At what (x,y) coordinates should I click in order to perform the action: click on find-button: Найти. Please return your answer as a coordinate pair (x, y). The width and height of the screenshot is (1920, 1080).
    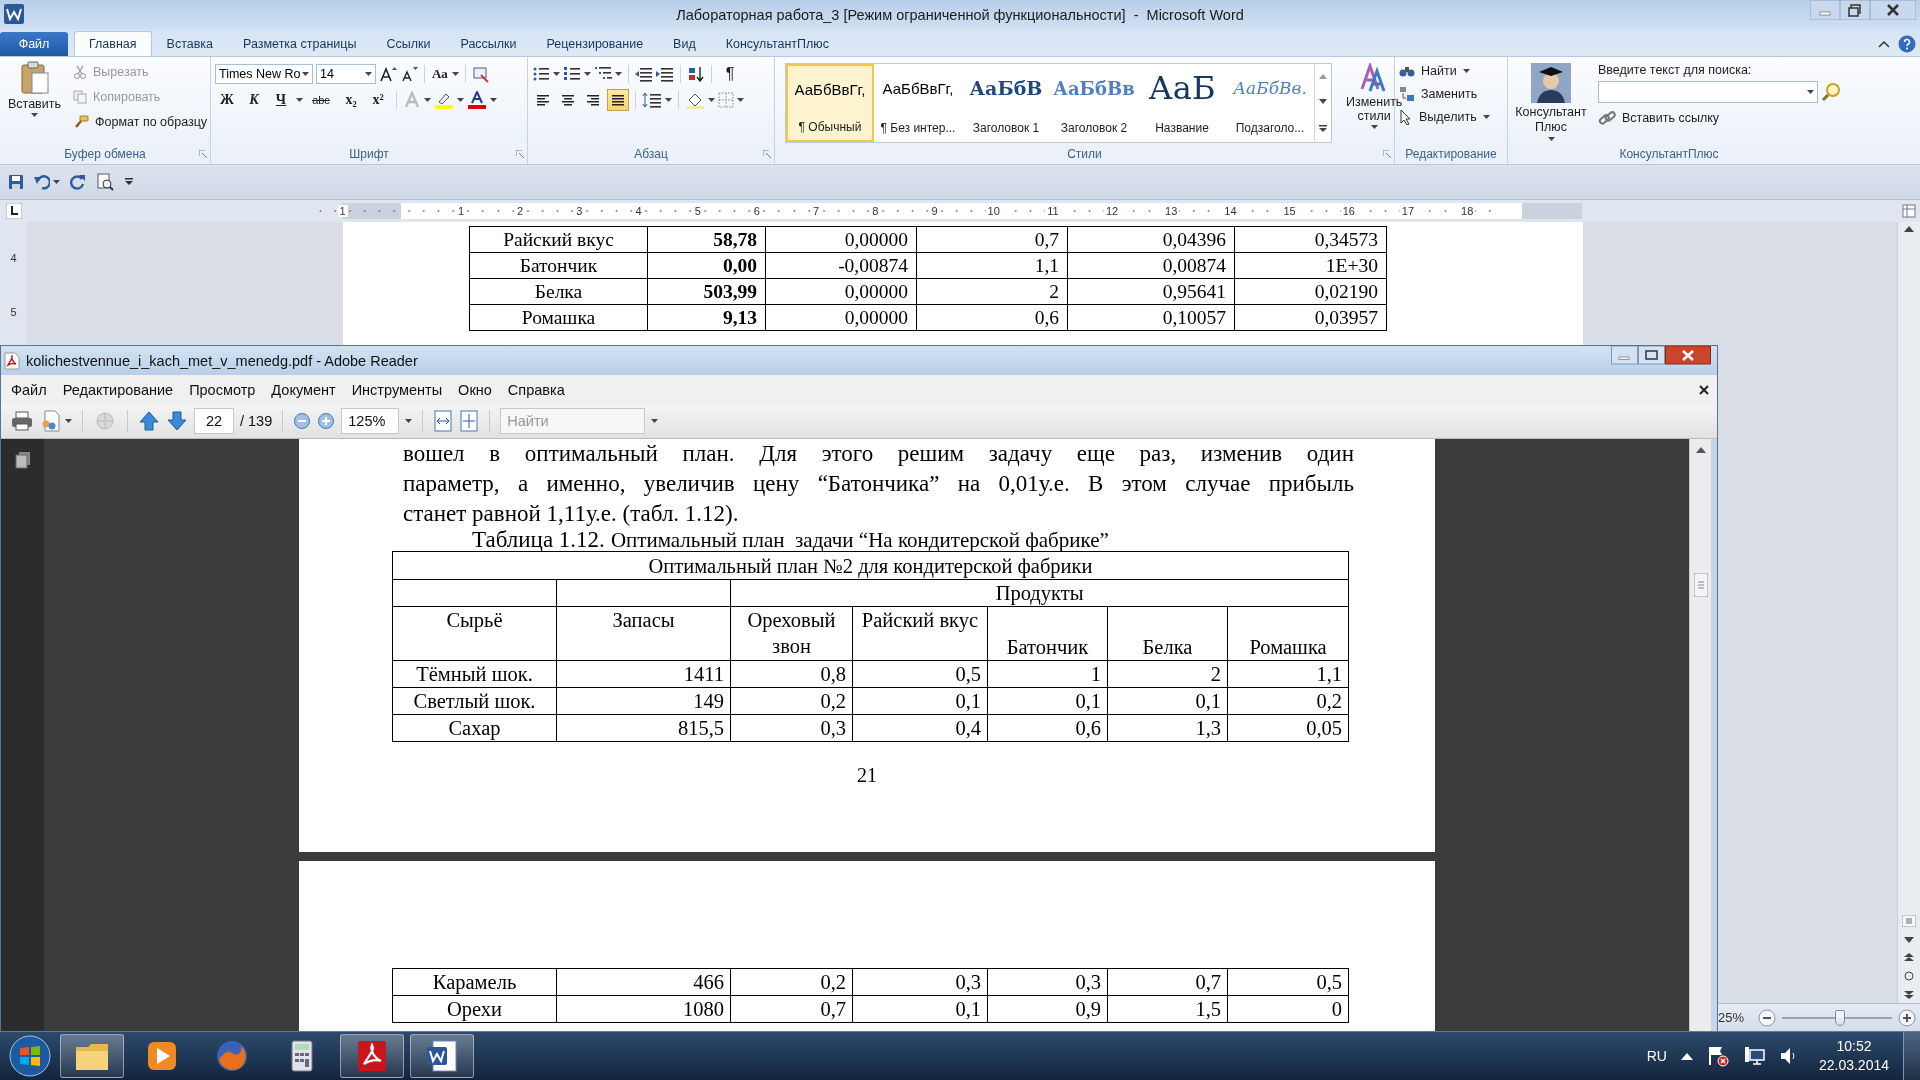
    Looking at the image, I should click on (1451, 71).